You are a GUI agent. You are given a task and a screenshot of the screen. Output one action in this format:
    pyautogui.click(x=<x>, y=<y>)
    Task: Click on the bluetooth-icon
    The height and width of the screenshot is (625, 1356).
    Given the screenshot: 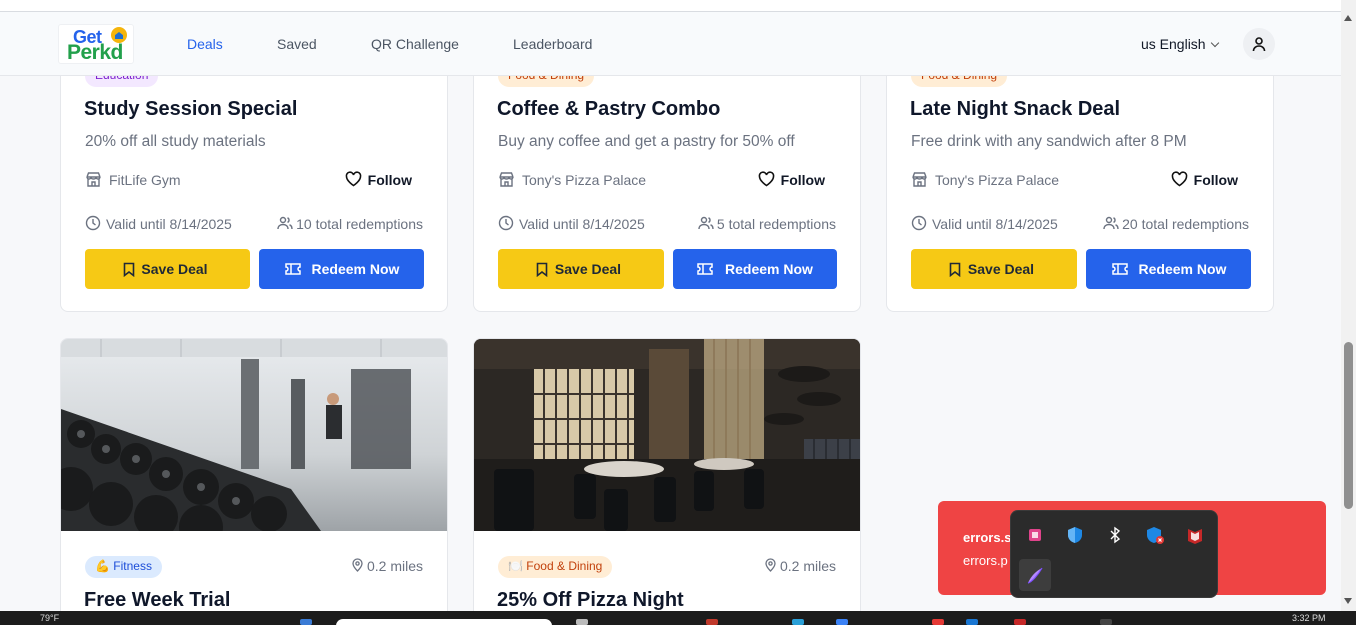 What is the action you would take?
    pyautogui.click(x=1115, y=535)
    